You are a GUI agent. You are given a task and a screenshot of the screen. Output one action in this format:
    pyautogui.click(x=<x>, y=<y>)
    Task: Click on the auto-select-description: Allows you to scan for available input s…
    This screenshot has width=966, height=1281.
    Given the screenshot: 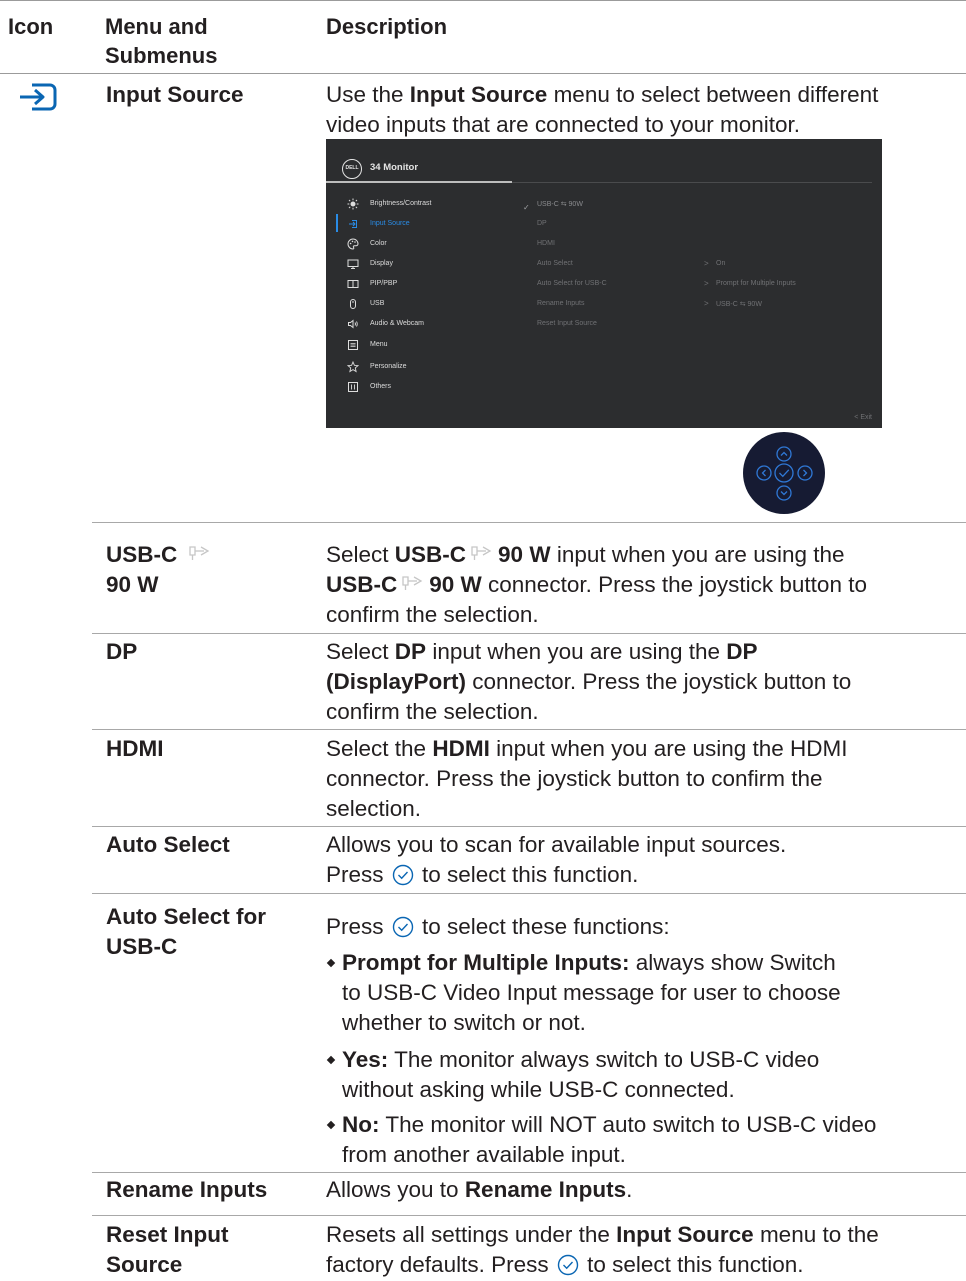 What is the action you would take?
    pyautogui.click(x=644, y=860)
    